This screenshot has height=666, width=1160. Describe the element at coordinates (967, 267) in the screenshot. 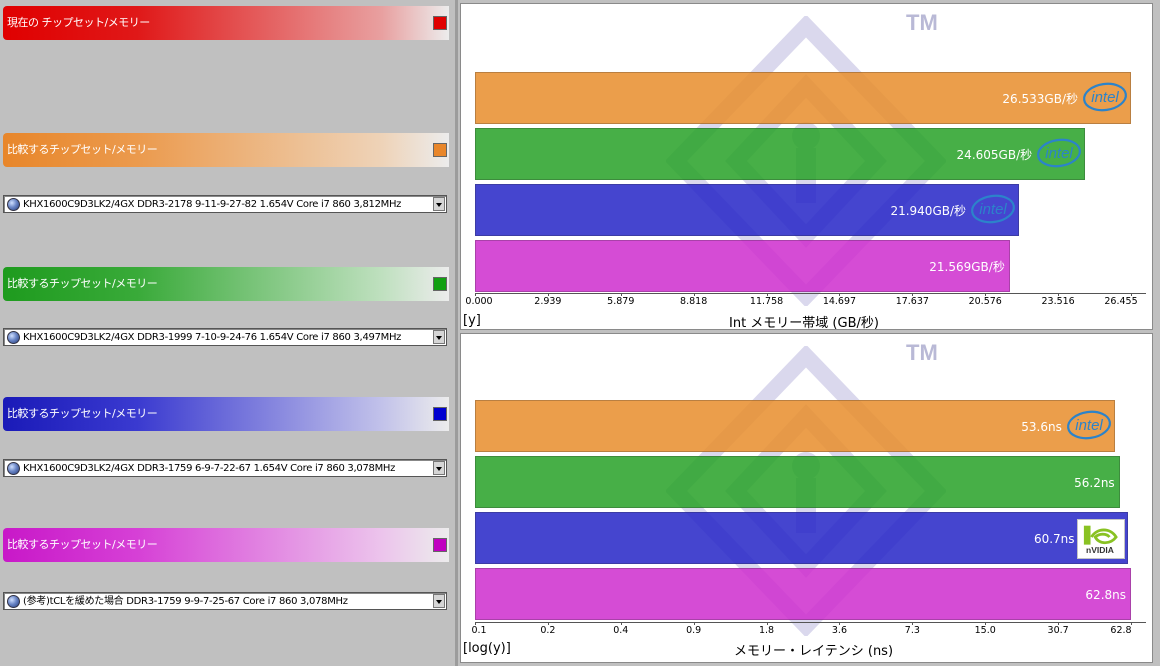

I see `bar-value-label: 21.569GB/秒` at that location.